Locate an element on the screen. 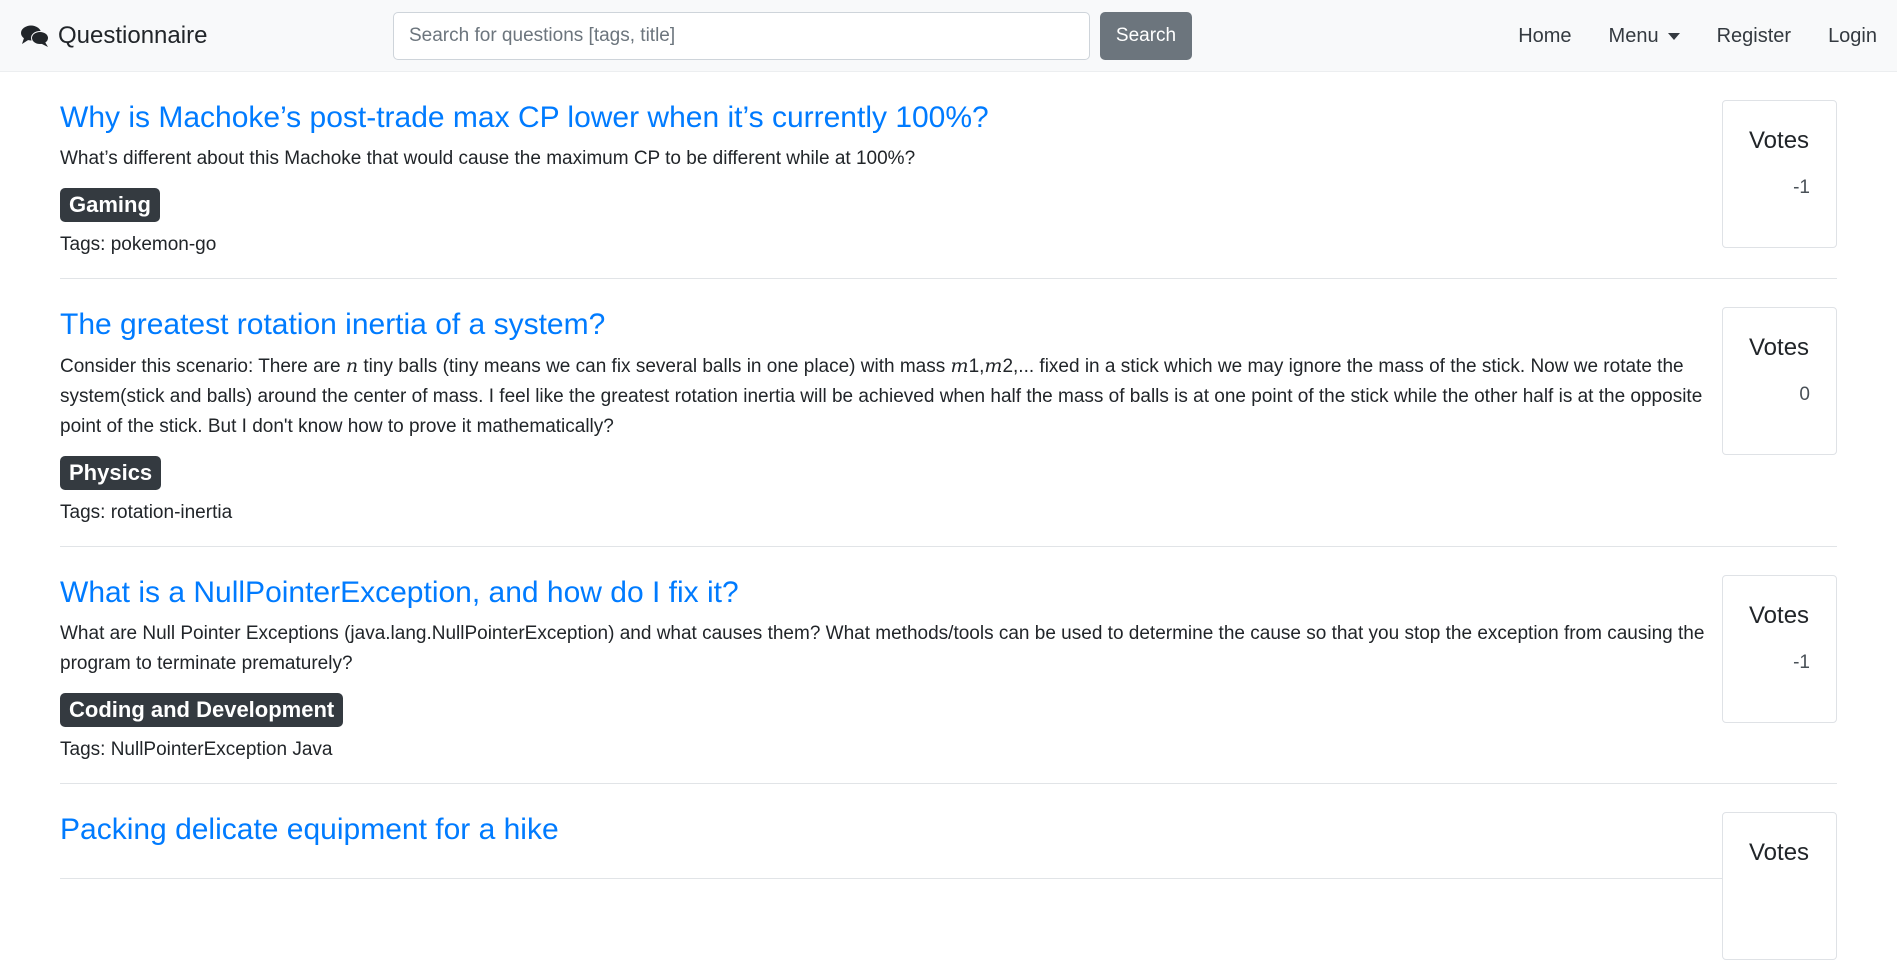  math-number: 1 is located at coordinates (974, 366).